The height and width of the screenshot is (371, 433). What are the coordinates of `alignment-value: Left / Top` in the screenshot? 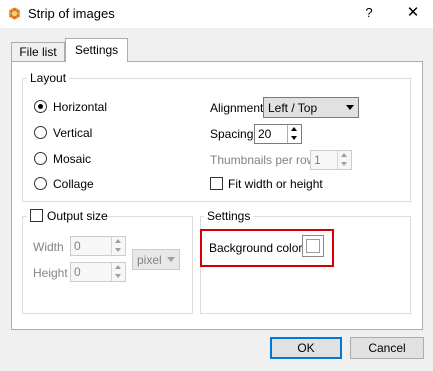 It's located at (293, 108).